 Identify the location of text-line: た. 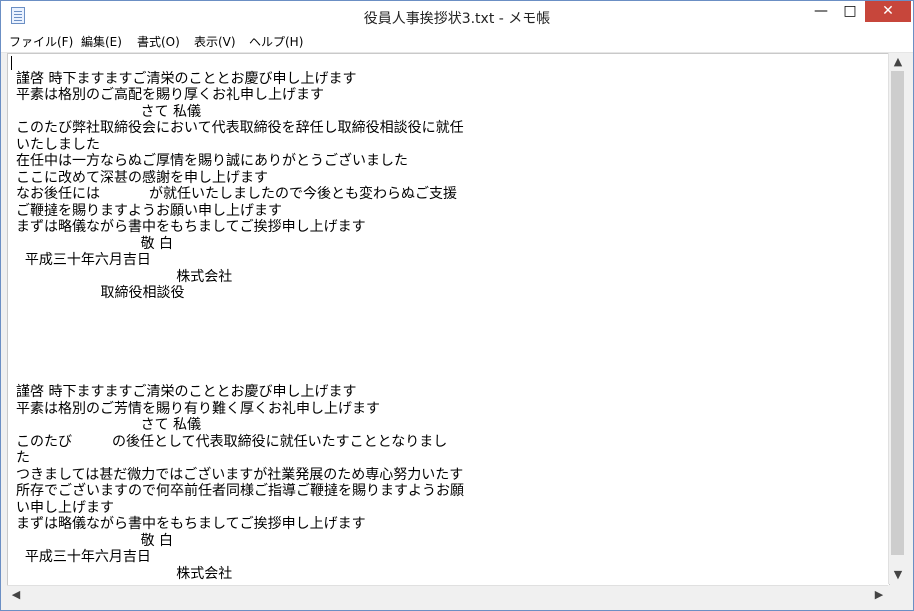
(23, 458).